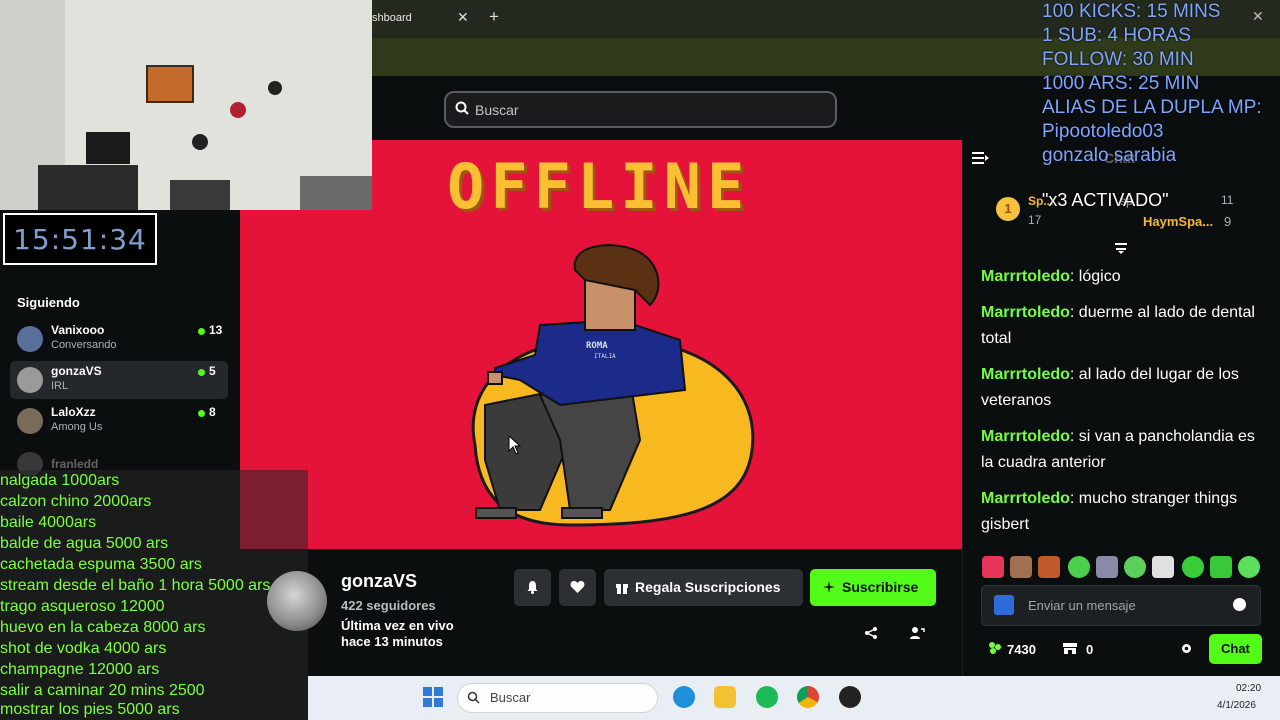 Image resolution: width=1280 pixels, height=720 pixels. I want to click on overlay-line: 1 SUB: 4 HORAS, so click(1116, 35).